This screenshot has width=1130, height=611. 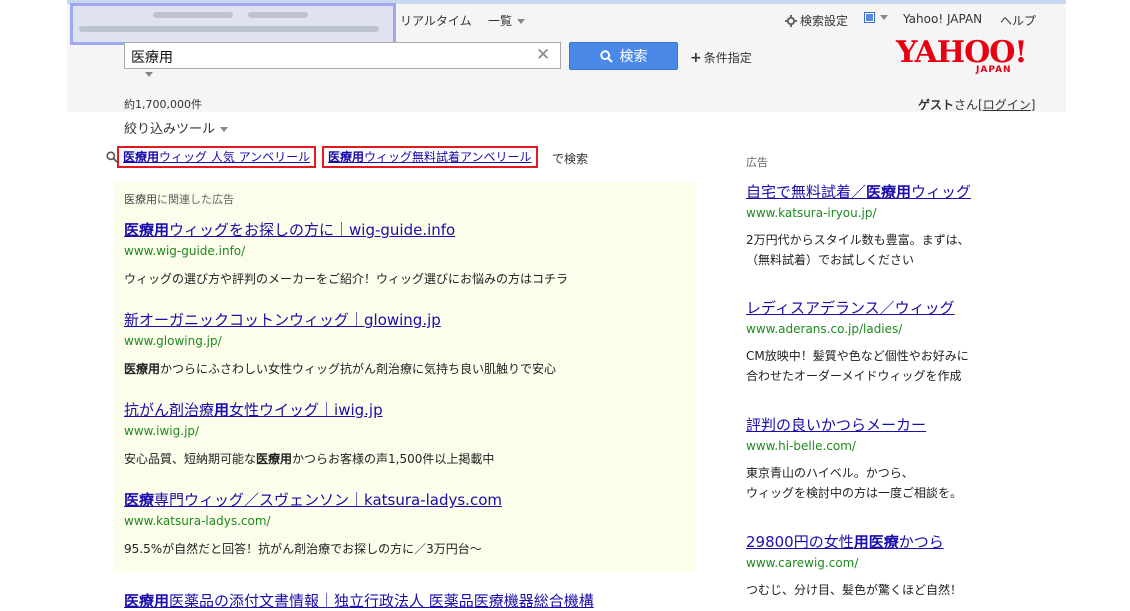 I want to click on tab-list: 一覧, so click(x=507, y=20).